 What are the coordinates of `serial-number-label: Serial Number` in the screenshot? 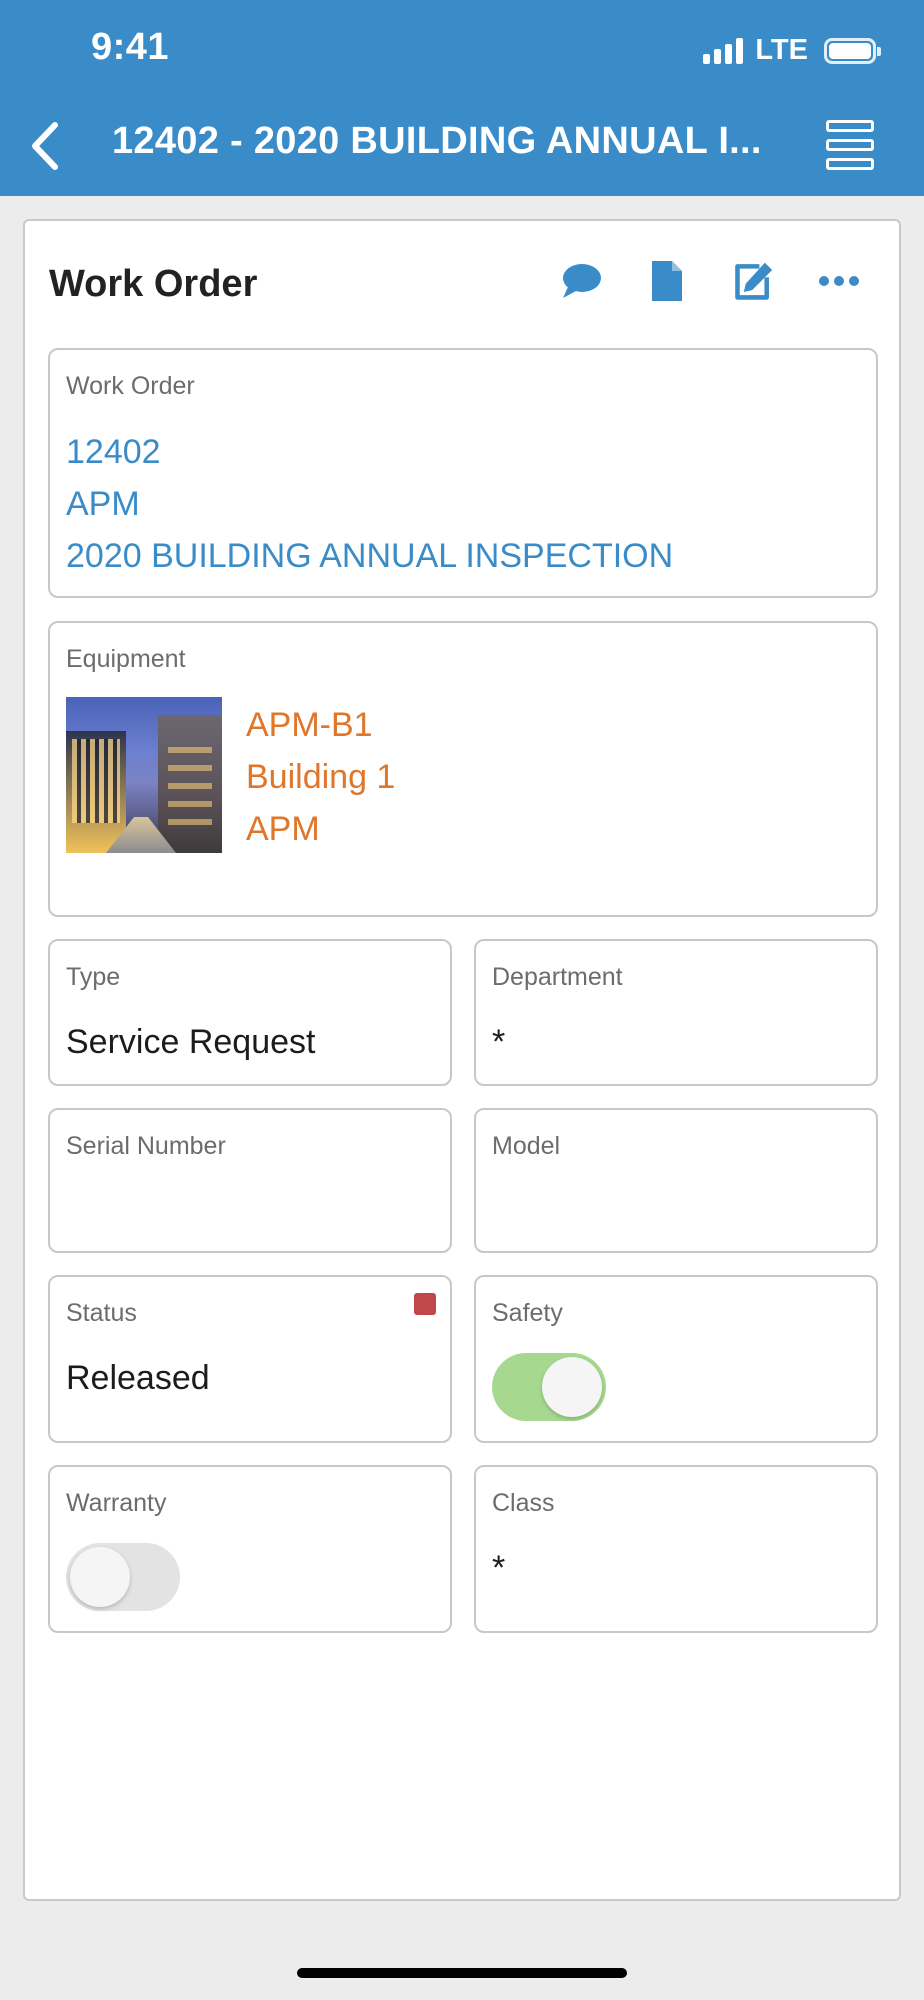 It's located at (146, 1146).